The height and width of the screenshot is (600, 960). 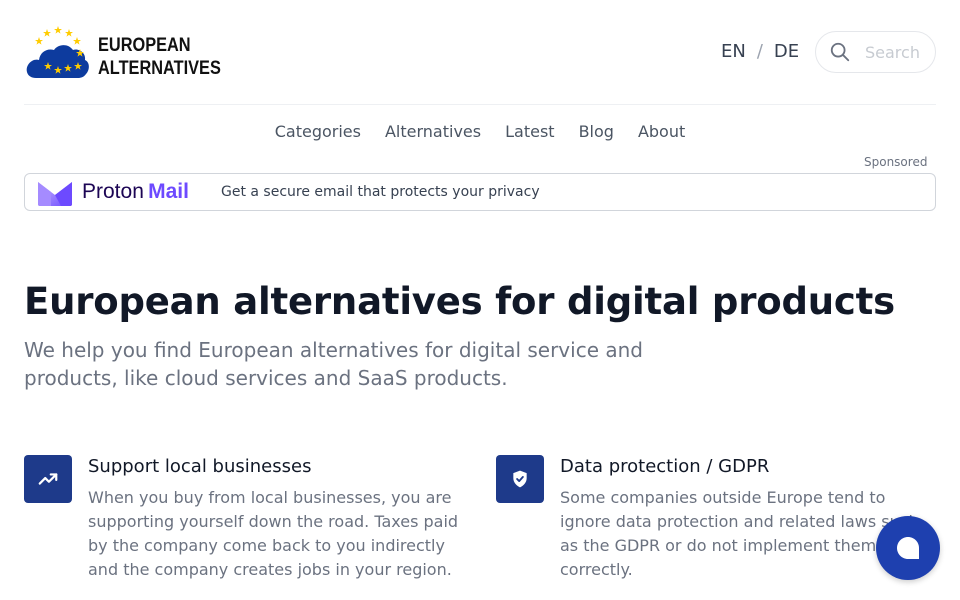 What do you see at coordinates (159, 57) in the screenshot?
I see `logo-wordmark: EUROPEAN ALTERNATIVES` at bounding box center [159, 57].